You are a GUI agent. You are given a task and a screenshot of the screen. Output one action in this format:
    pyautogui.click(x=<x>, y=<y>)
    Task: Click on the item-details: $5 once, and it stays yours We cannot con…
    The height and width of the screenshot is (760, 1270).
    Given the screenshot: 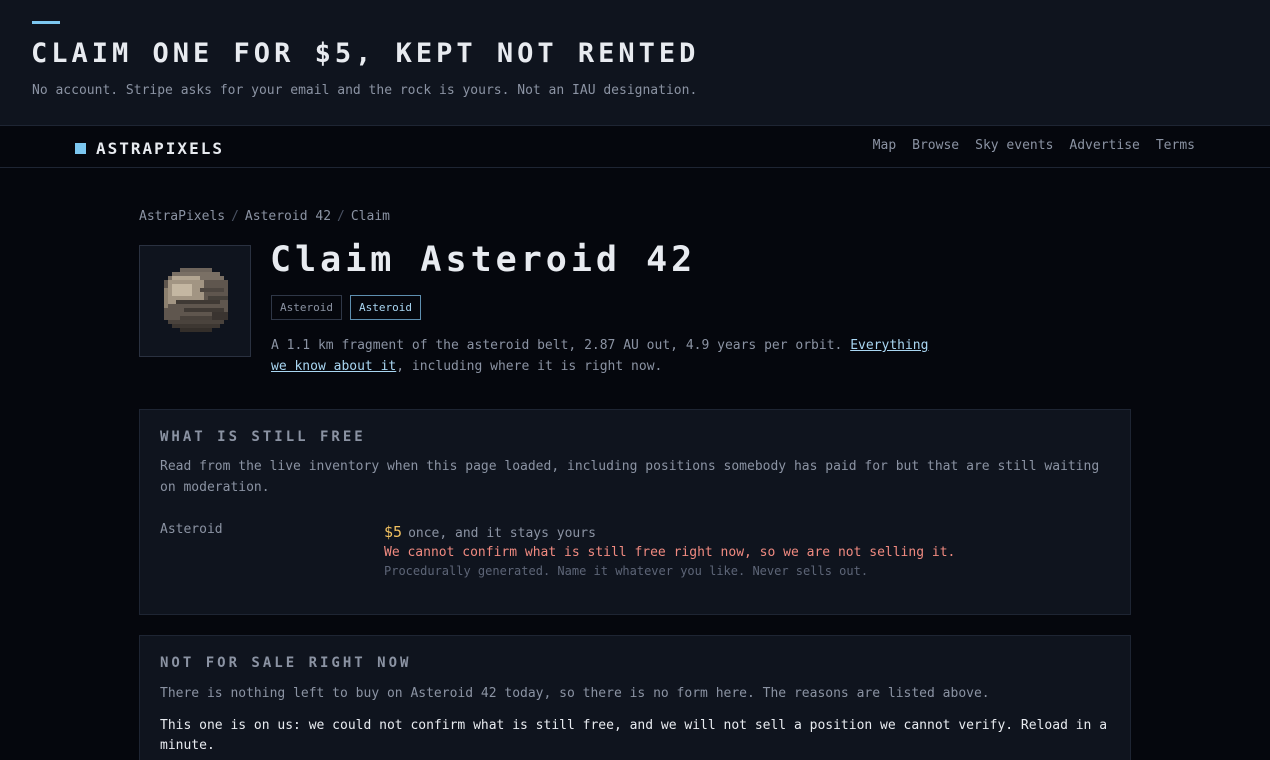 What is the action you would take?
    pyautogui.click(x=669, y=550)
    